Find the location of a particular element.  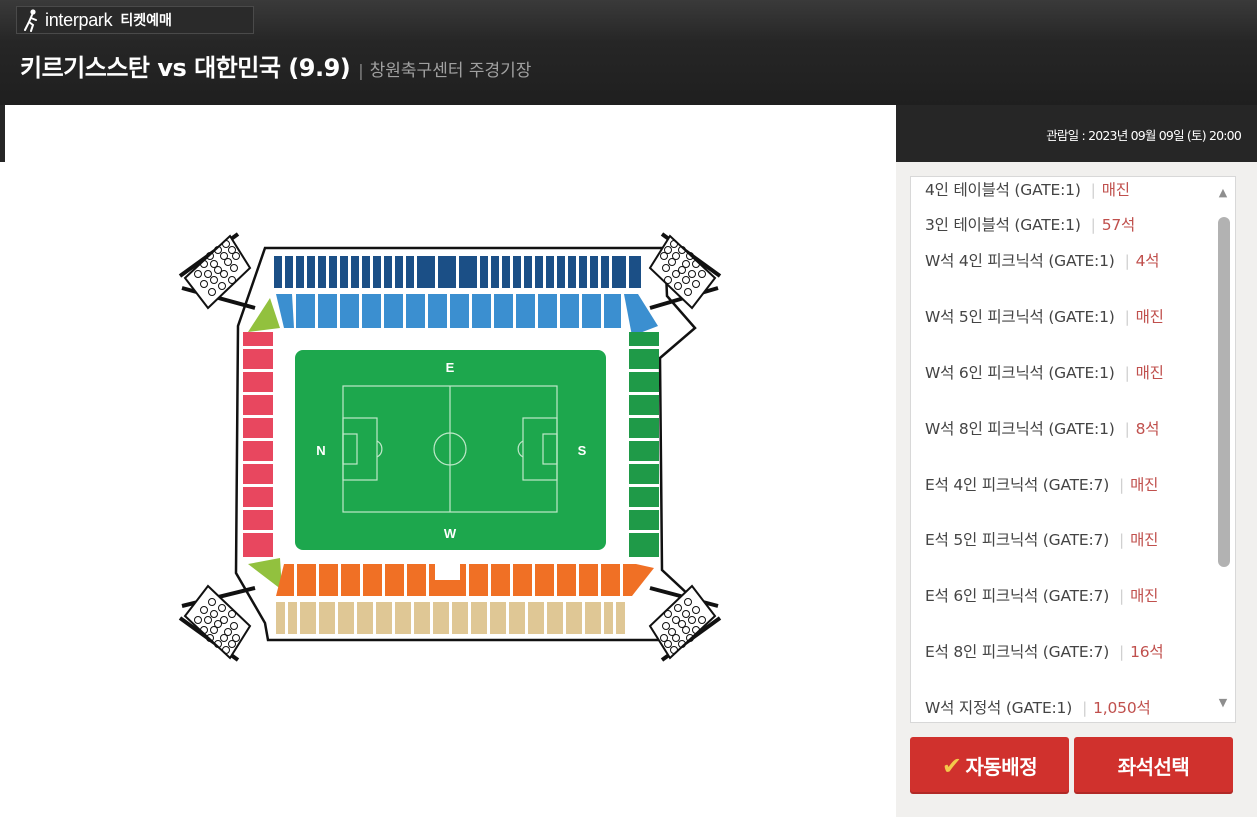

grade-item: W석 지정석 (GATE:1) | 1,050석 is located at coordinates (1060, 708).